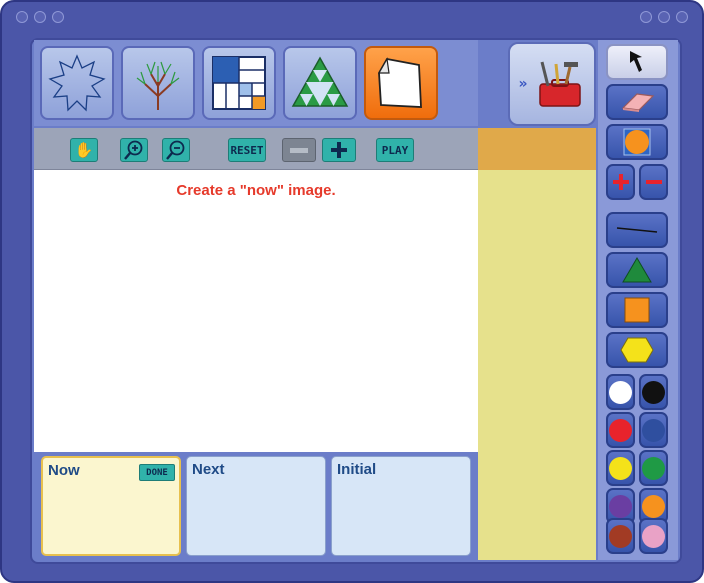 This screenshot has width=704, height=583. I want to click on eraser-tool, so click(637, 102).